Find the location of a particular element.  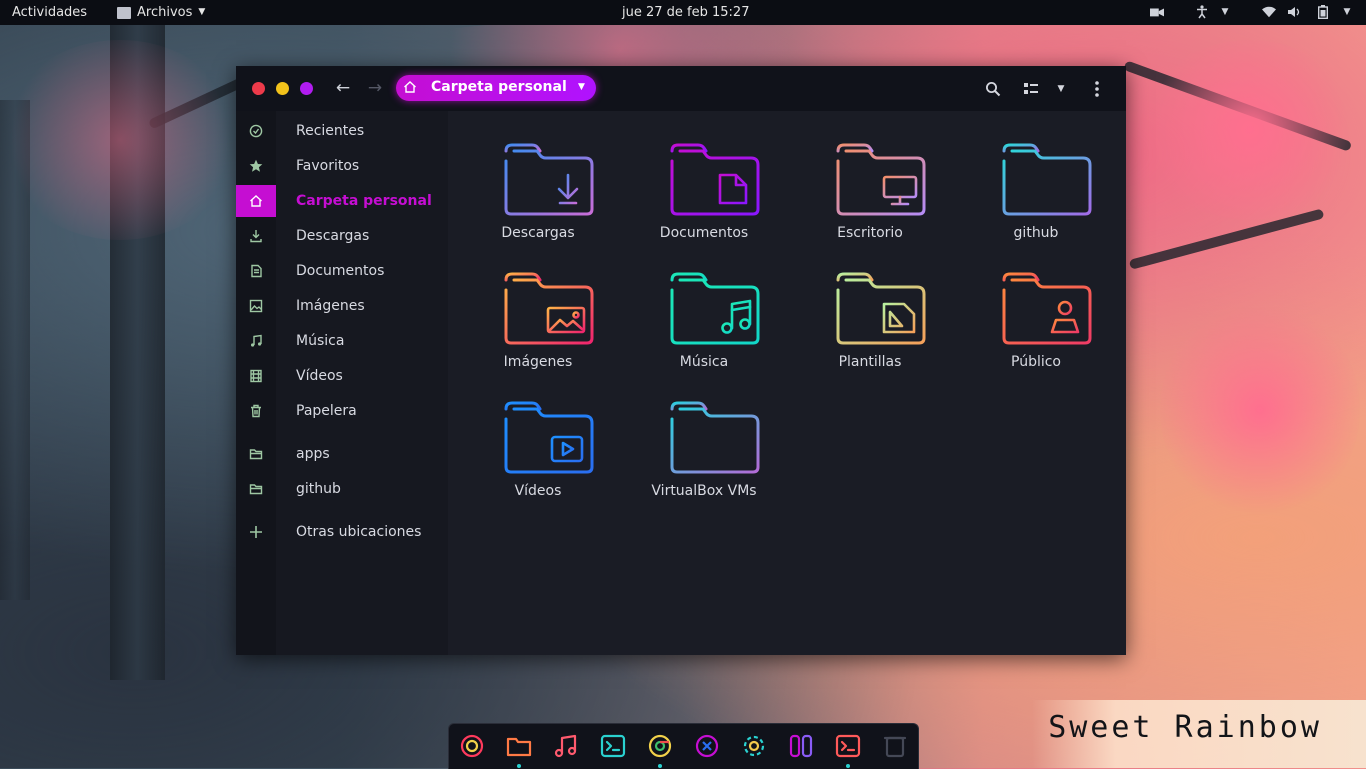

view-toggle-button is located at coordinates (1031, 89).